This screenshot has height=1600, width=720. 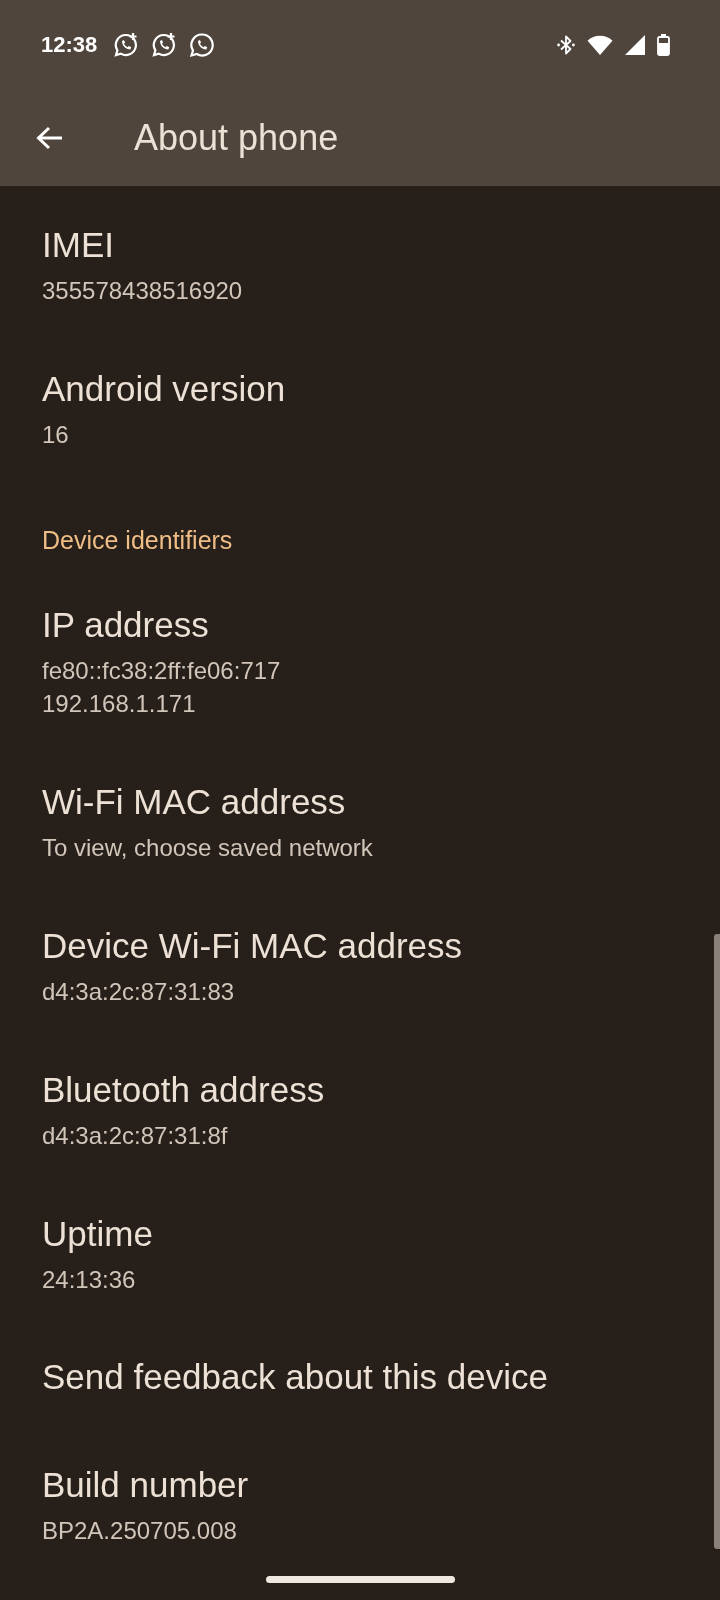 I want to click on setting-title: Device Wi-Fi MAC address, so click(x=252, y=946).